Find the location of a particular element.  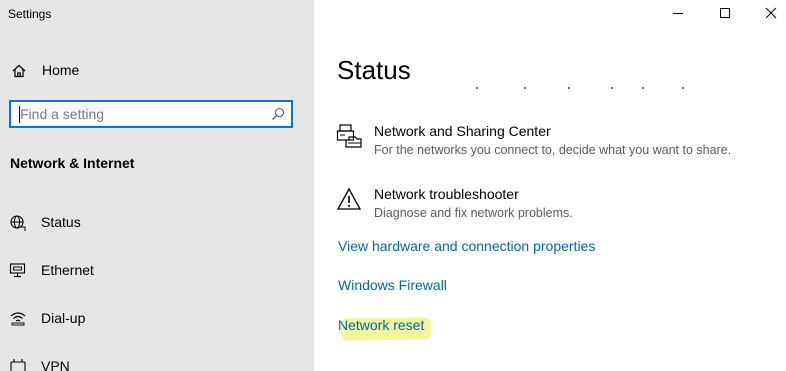

sidebar-item-label: Ethernet is located at coordinates (67, 270).